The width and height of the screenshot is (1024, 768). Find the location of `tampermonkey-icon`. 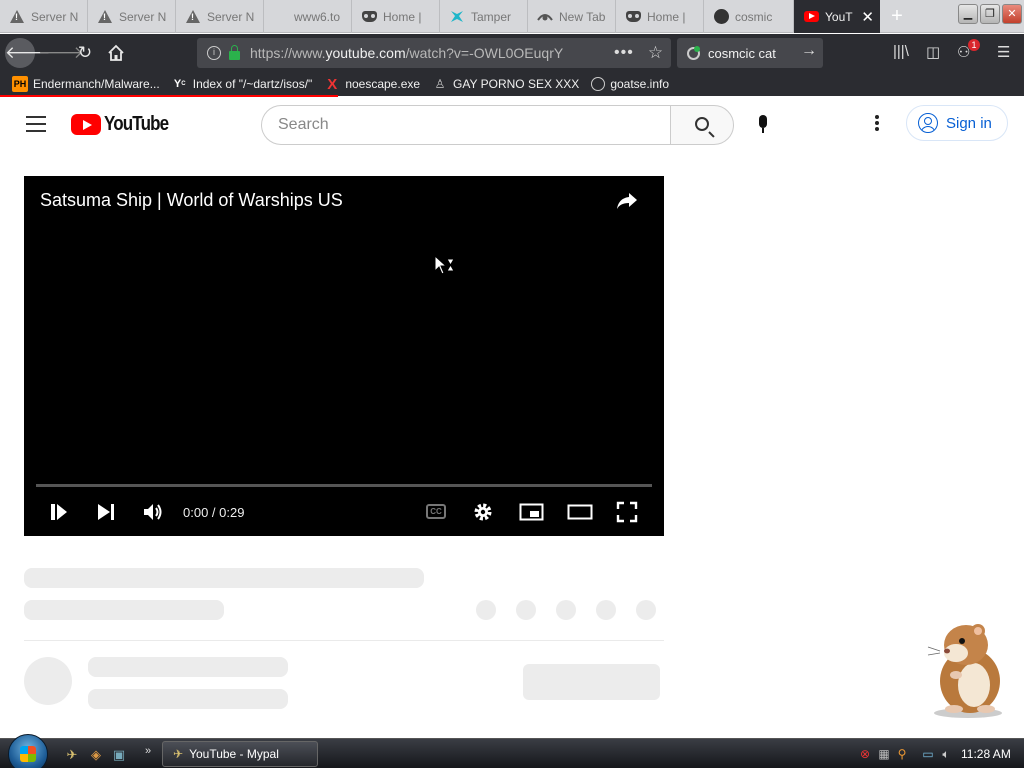

tampermonkey-icon is located at coordinates (457, 17).